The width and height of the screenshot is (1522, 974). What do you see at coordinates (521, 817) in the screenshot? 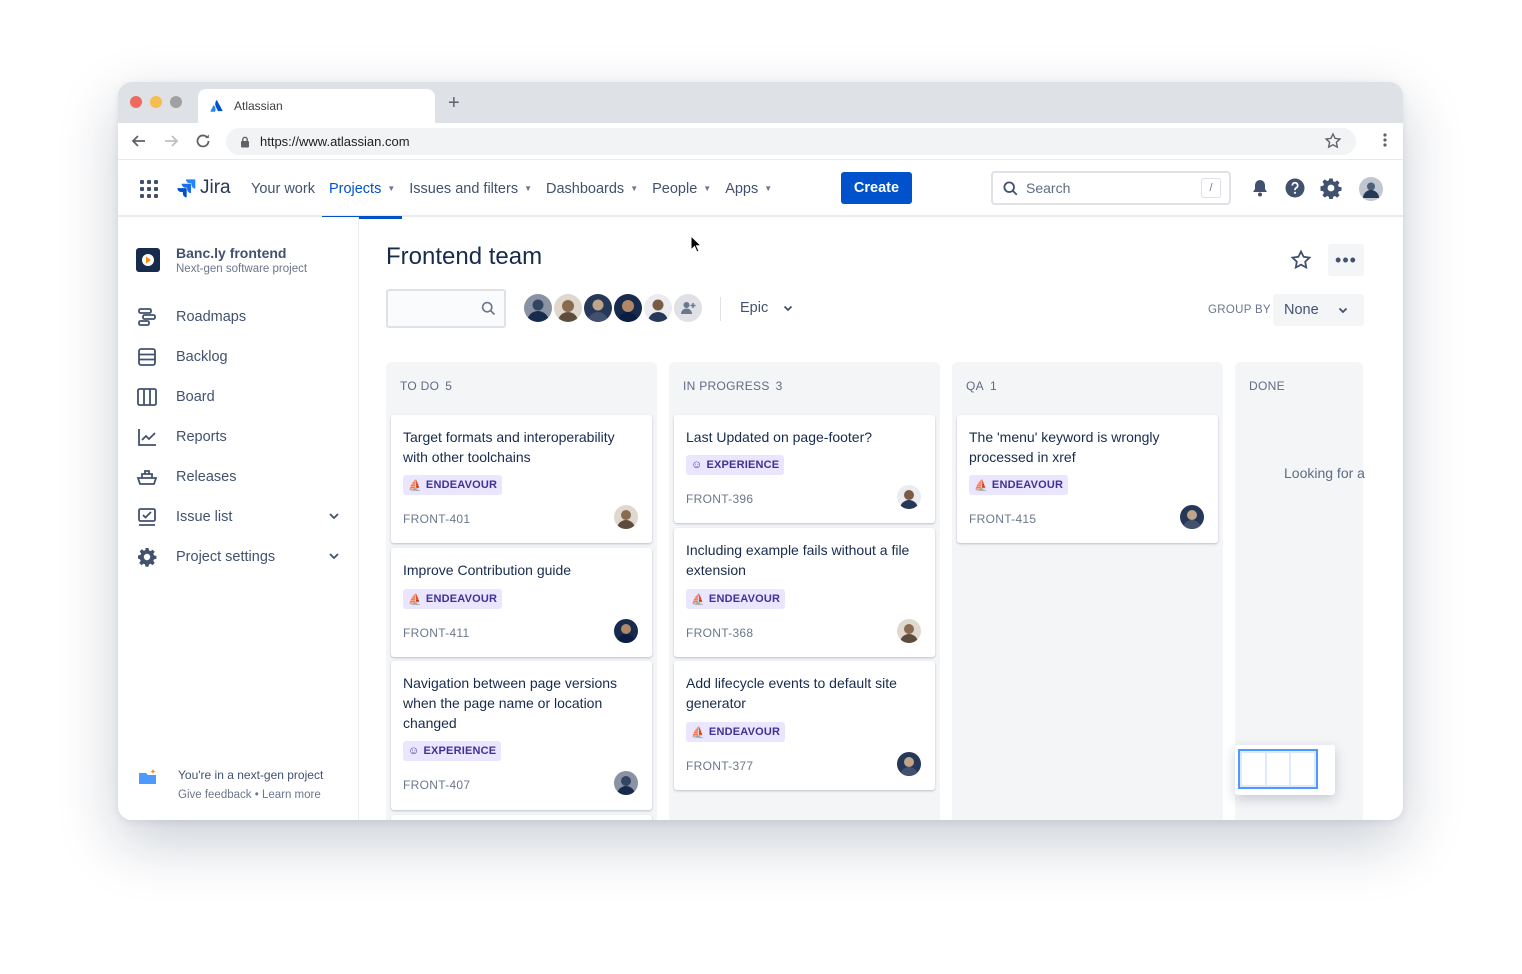
I see `issue-card` at bounding box center [521, 817].